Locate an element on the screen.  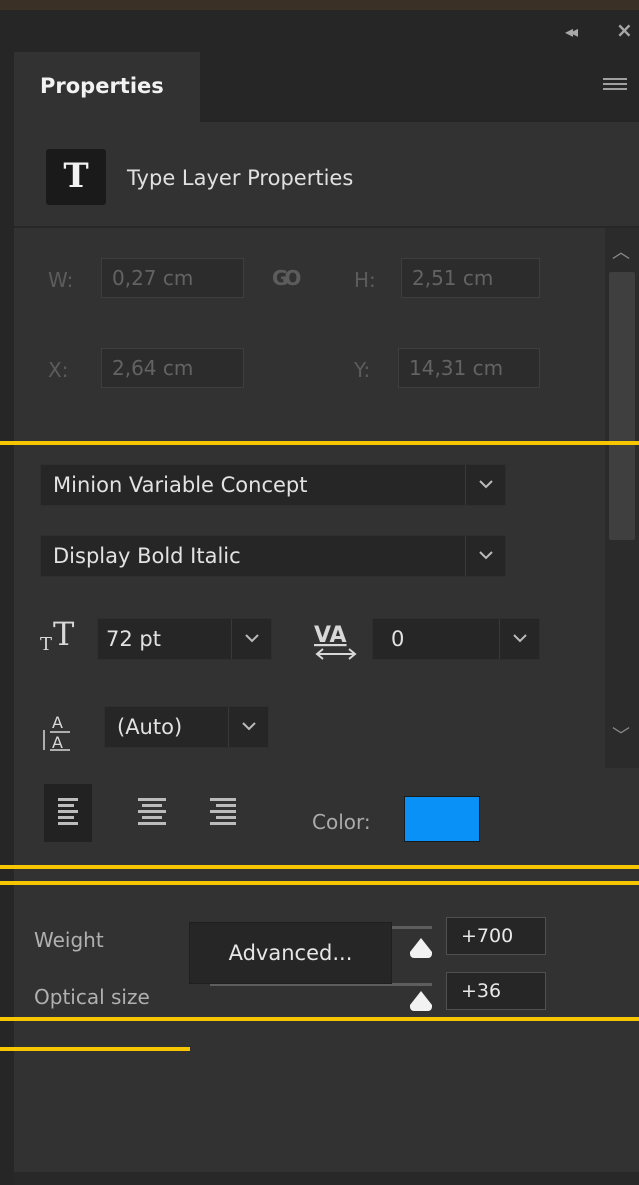
scroll-up-icon: ︿ is located at coordinates (621, 251).